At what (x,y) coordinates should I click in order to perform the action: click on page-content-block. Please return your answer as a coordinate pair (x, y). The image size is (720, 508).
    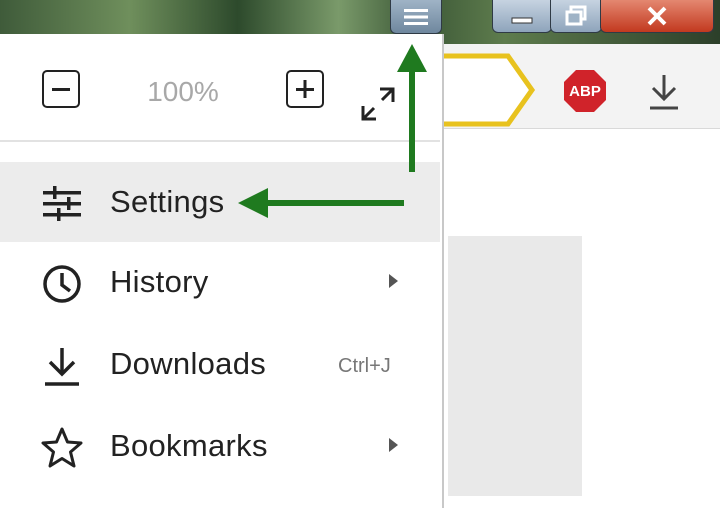
    Looking at the image, I should click on (515, 366).